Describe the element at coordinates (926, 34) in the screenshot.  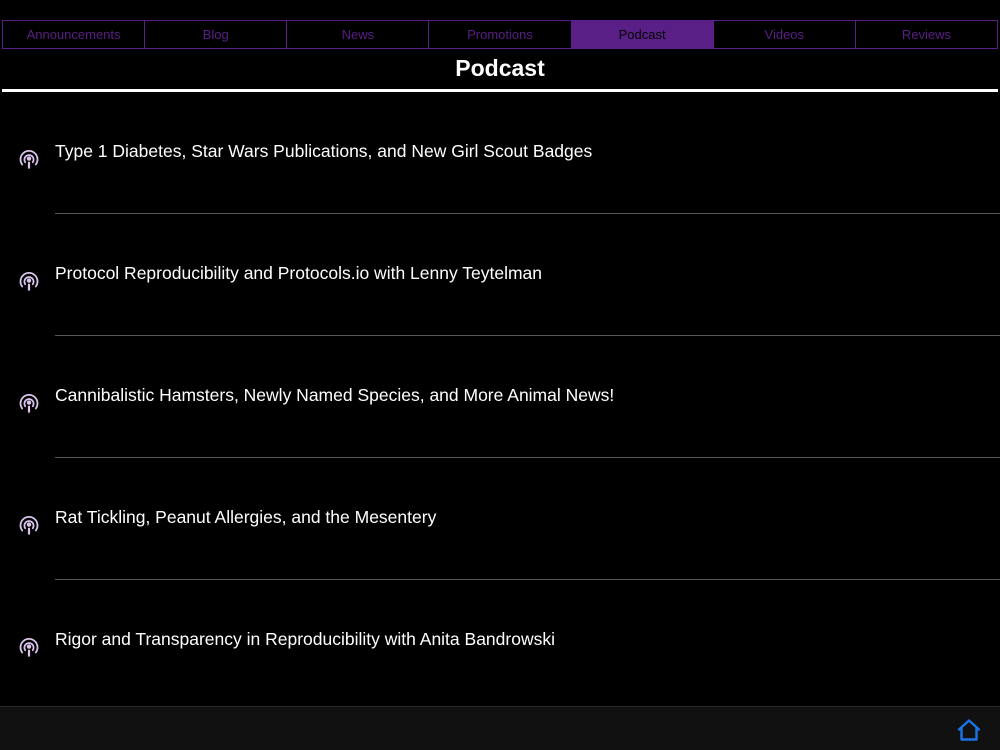
I see `tab-reviews: Reviews` at that location.